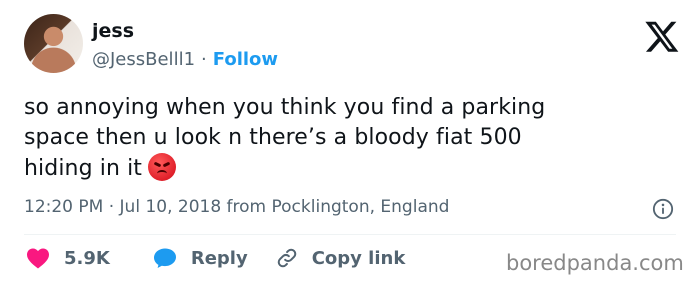 The height and width of the screenshot is (287, 700). I want to click on tweet-line-text: hiding in it, so click(83, 168).